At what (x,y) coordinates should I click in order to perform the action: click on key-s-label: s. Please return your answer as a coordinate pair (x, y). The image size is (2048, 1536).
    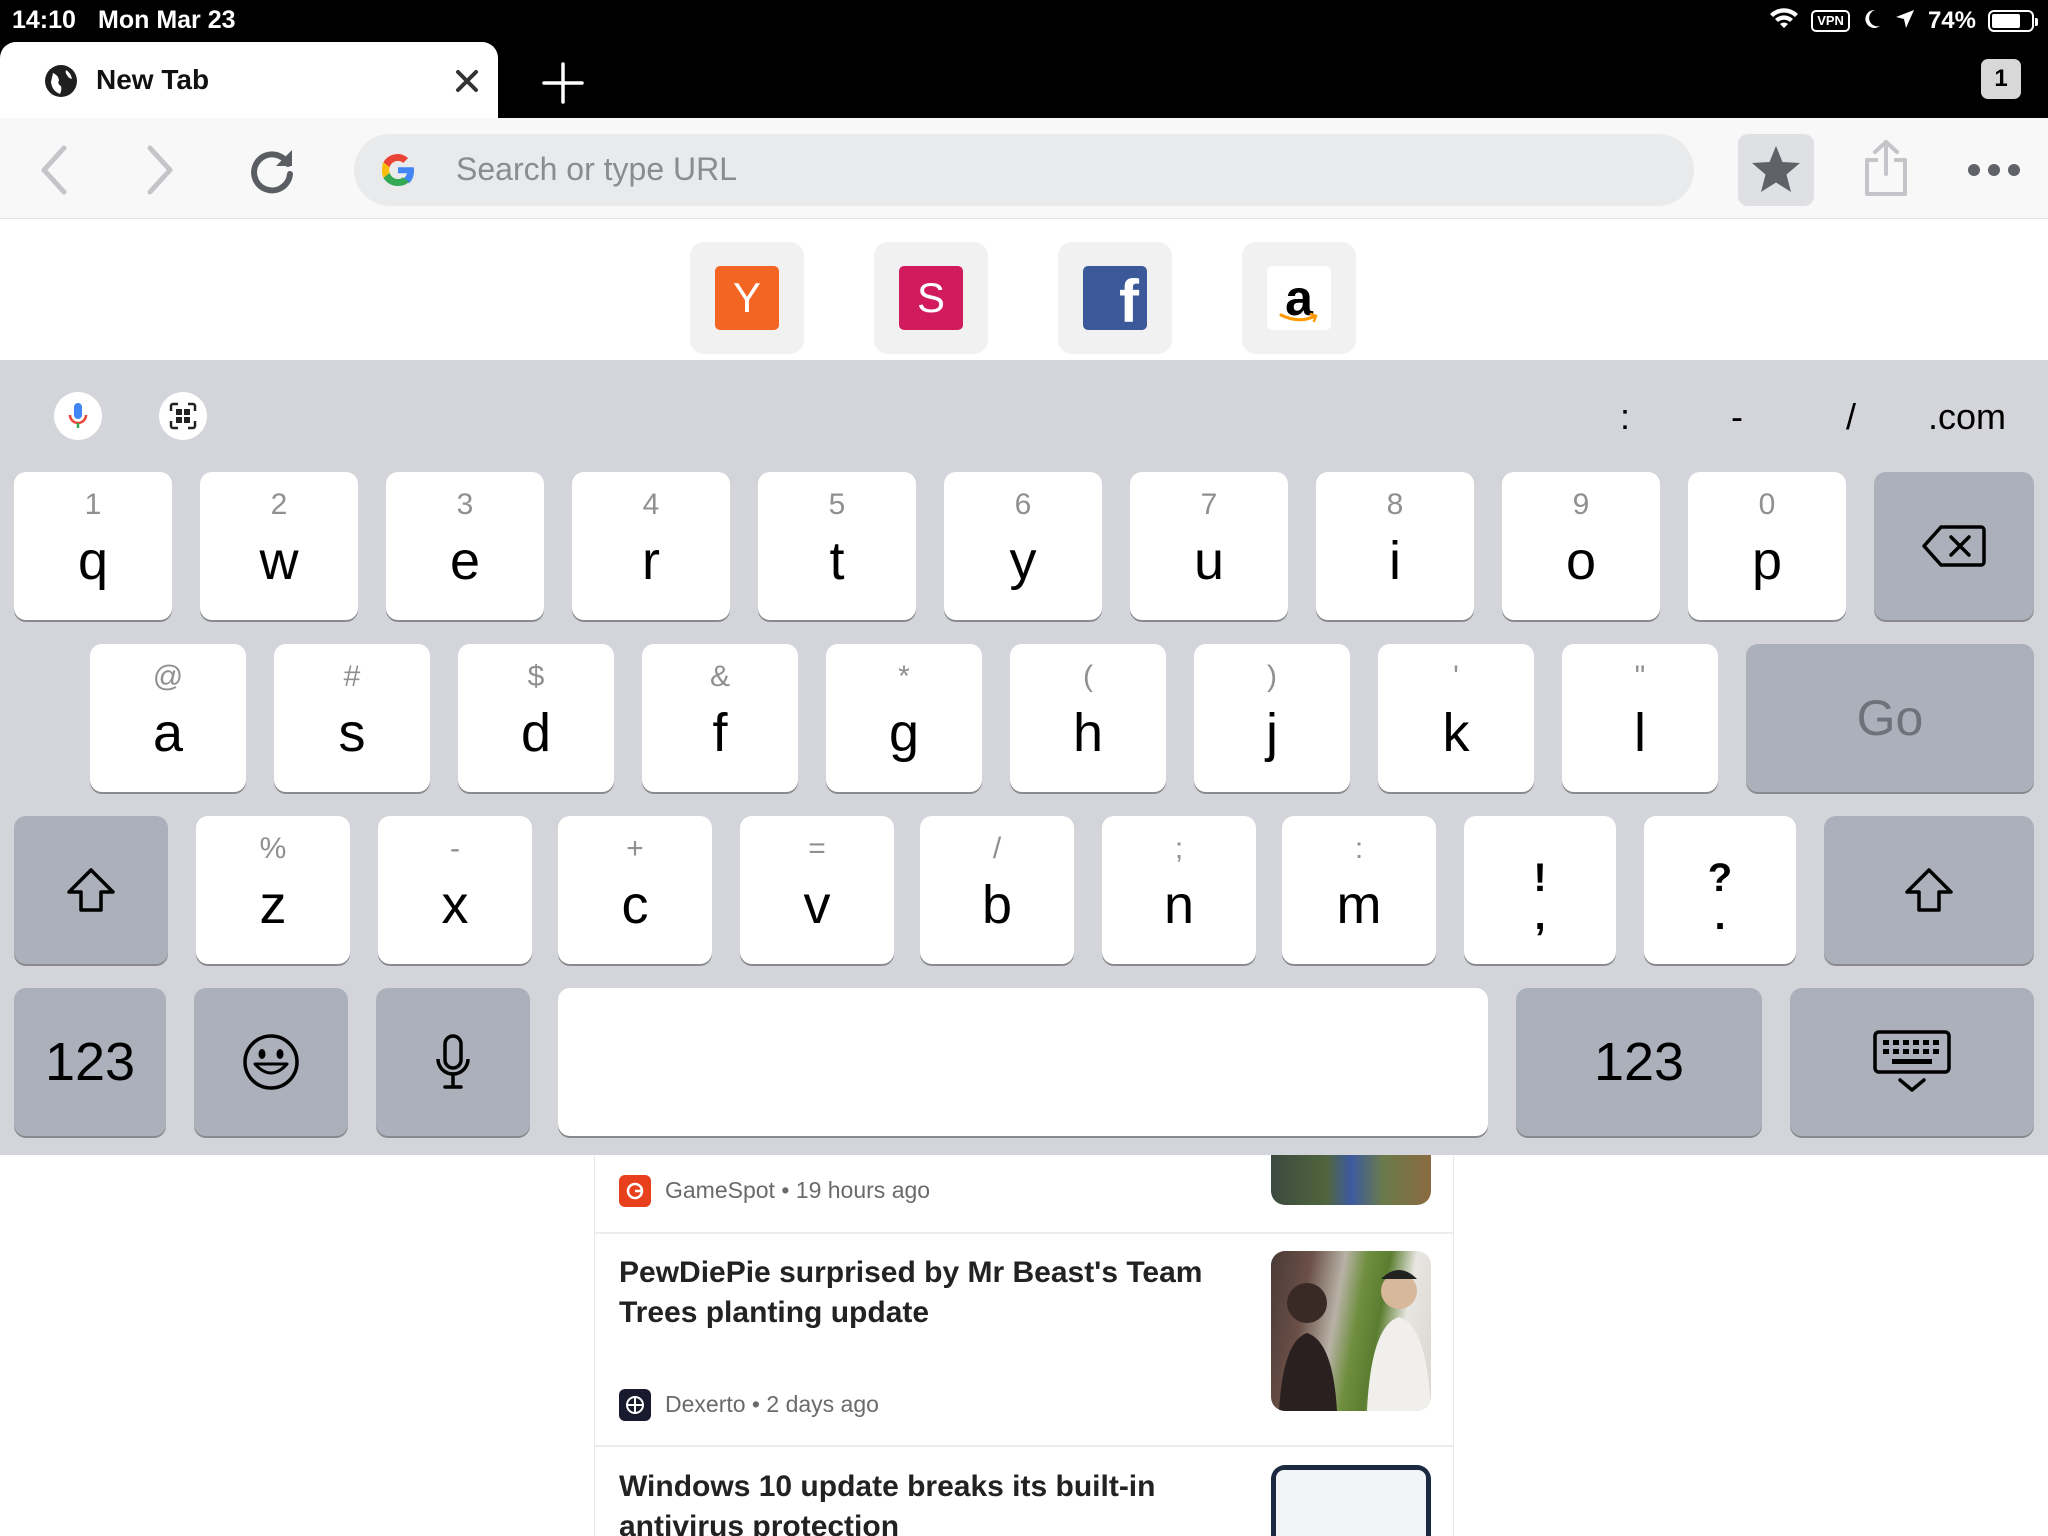
    Looking at the image, I should click on (352, 733).